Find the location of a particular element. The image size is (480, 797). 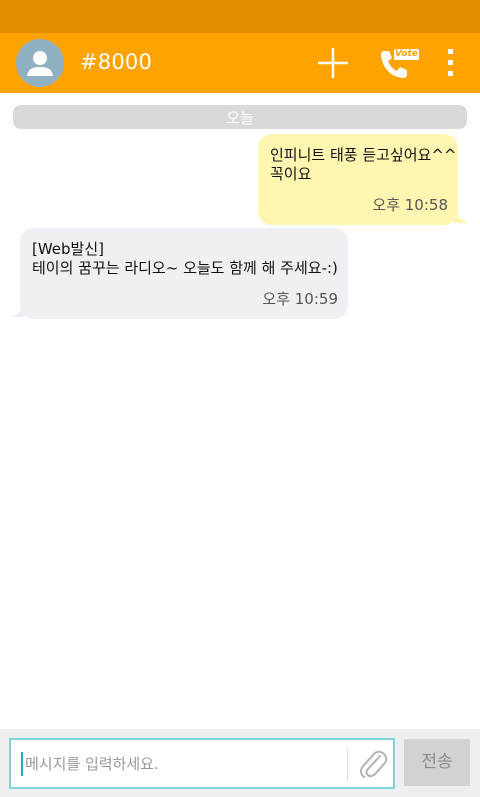

composer: 전송 is located at coordinates (240, 763).